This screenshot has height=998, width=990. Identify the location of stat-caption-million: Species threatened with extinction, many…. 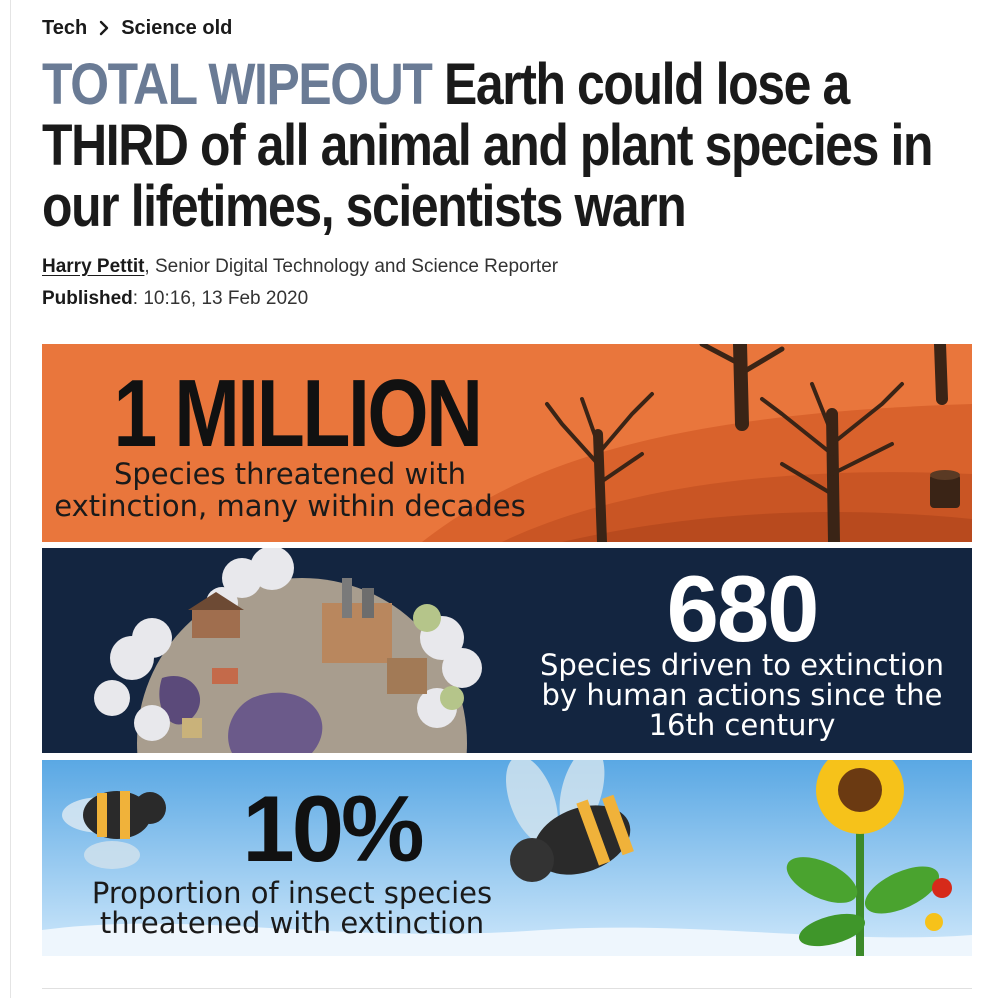
(290, 490).